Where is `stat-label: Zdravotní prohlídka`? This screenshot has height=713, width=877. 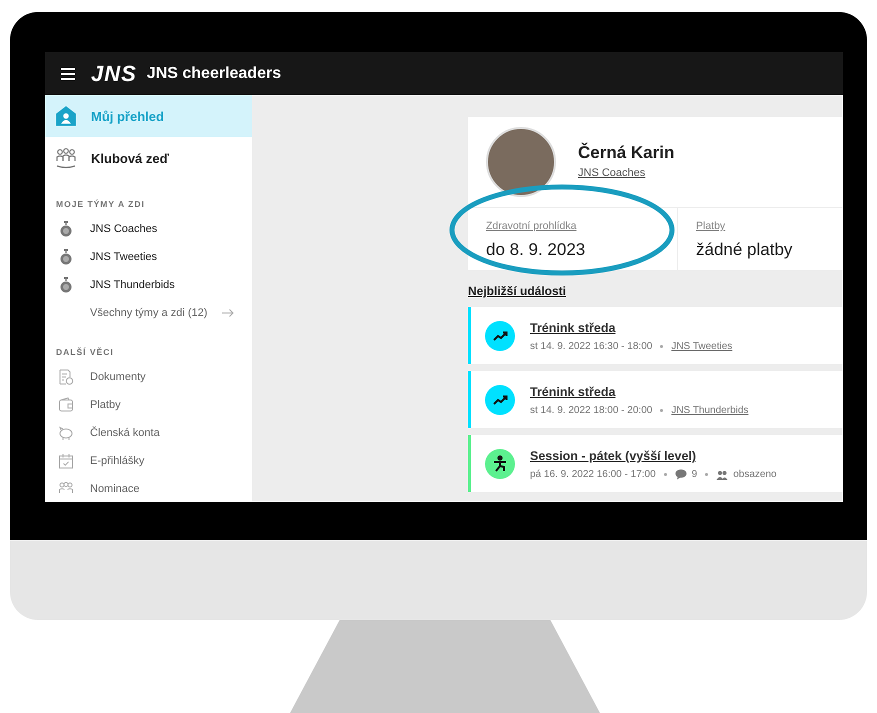
stat-label: Zdravotní prohlídka is located at coordinates (531, 226).